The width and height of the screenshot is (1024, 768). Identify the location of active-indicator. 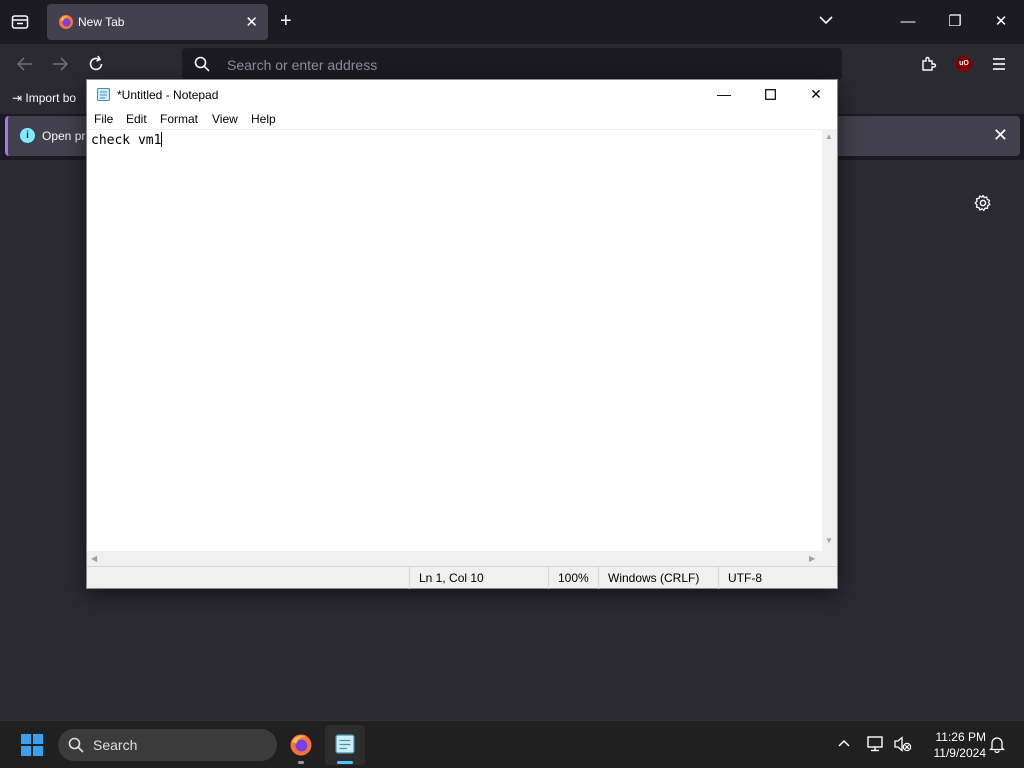
(345, 762).